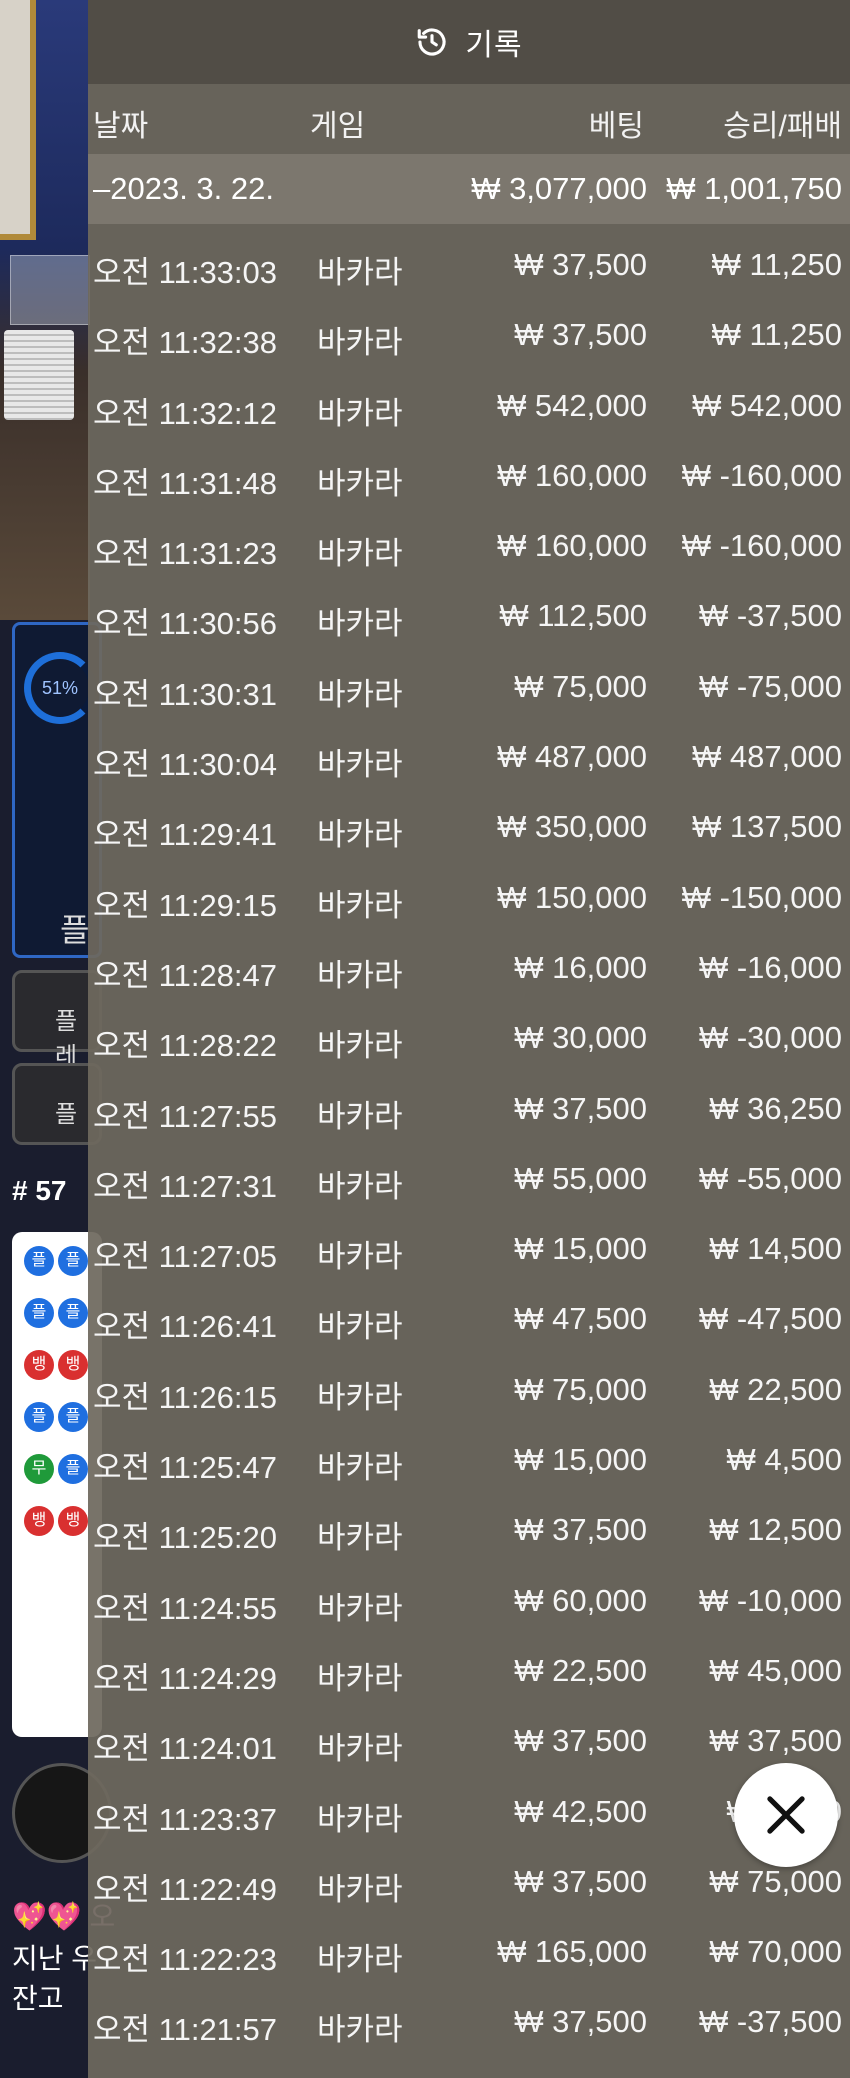  I want to click on table-row: 오전 11:31:48 바카라 ₩ 160,000 ₩ -160,000, so click(469, 470).